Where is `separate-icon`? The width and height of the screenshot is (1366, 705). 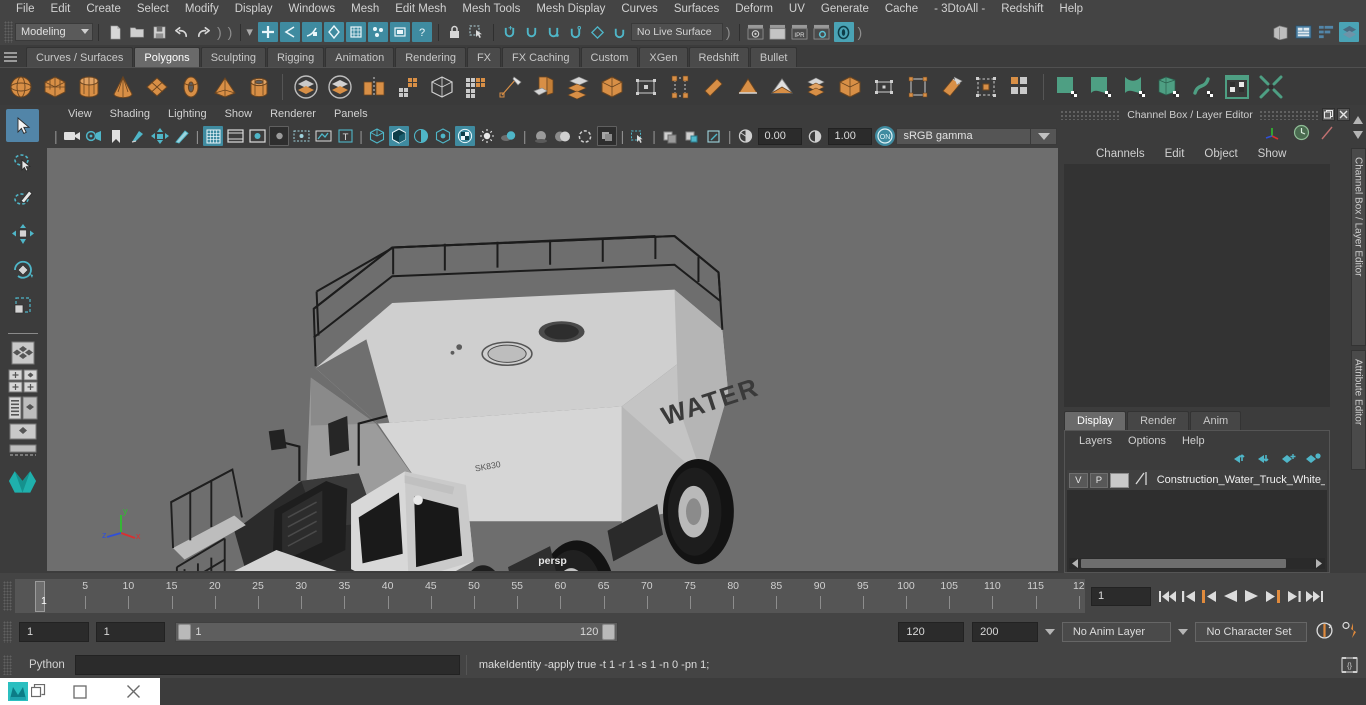
separate-icon is located at coordinates (340, 87).